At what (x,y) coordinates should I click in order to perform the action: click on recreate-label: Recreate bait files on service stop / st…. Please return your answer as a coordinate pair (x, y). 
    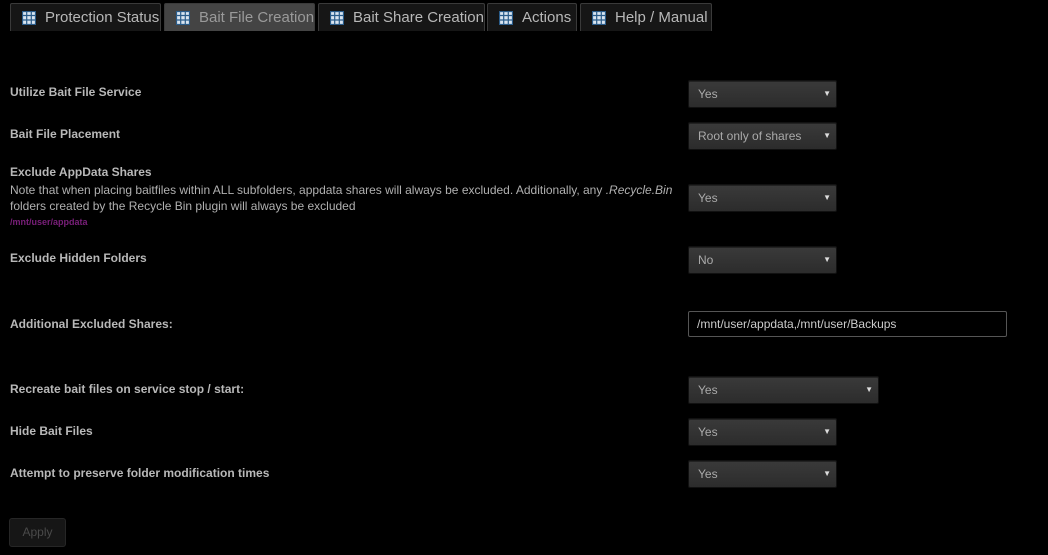
    Looking at the image, I should click on (127, 389).